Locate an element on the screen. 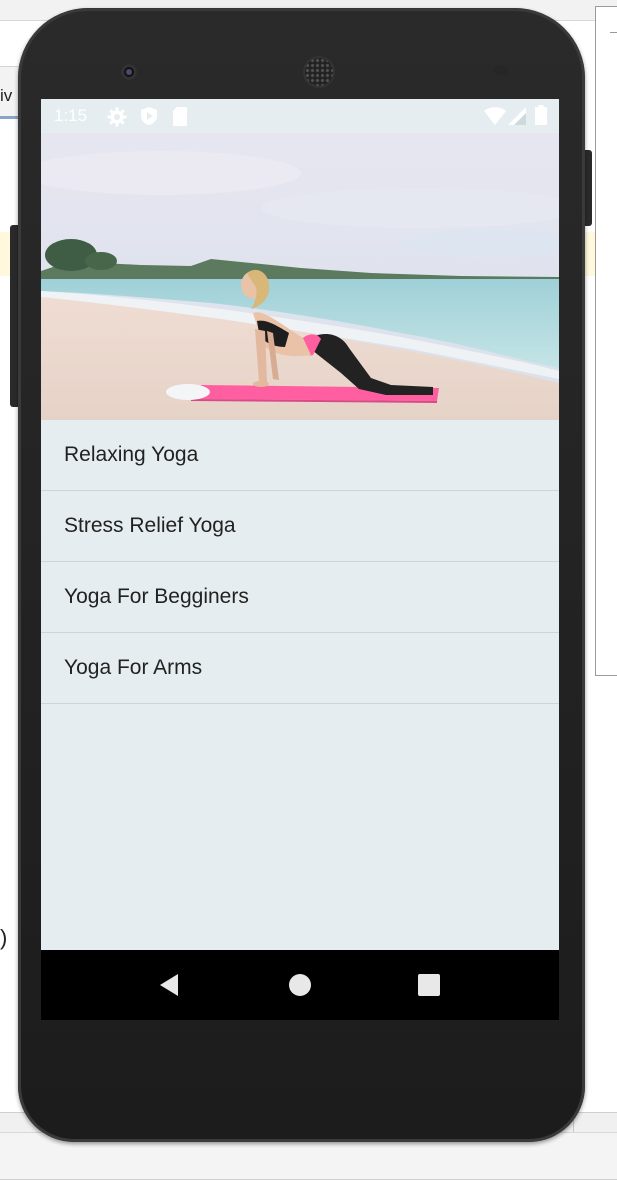 This screenshot has width=617, height=1180. ide-side-panel is located at coordinates (606, 341).